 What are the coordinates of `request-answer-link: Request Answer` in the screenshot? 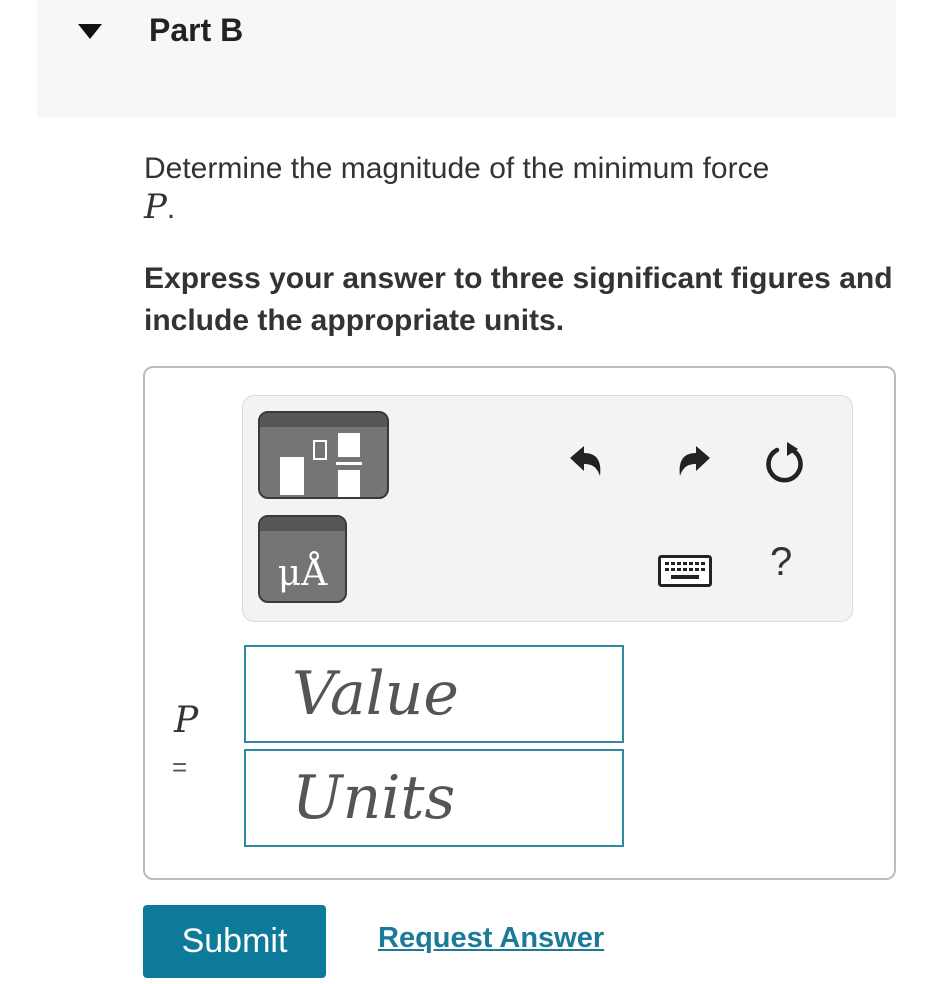 It's located at (491, 938).